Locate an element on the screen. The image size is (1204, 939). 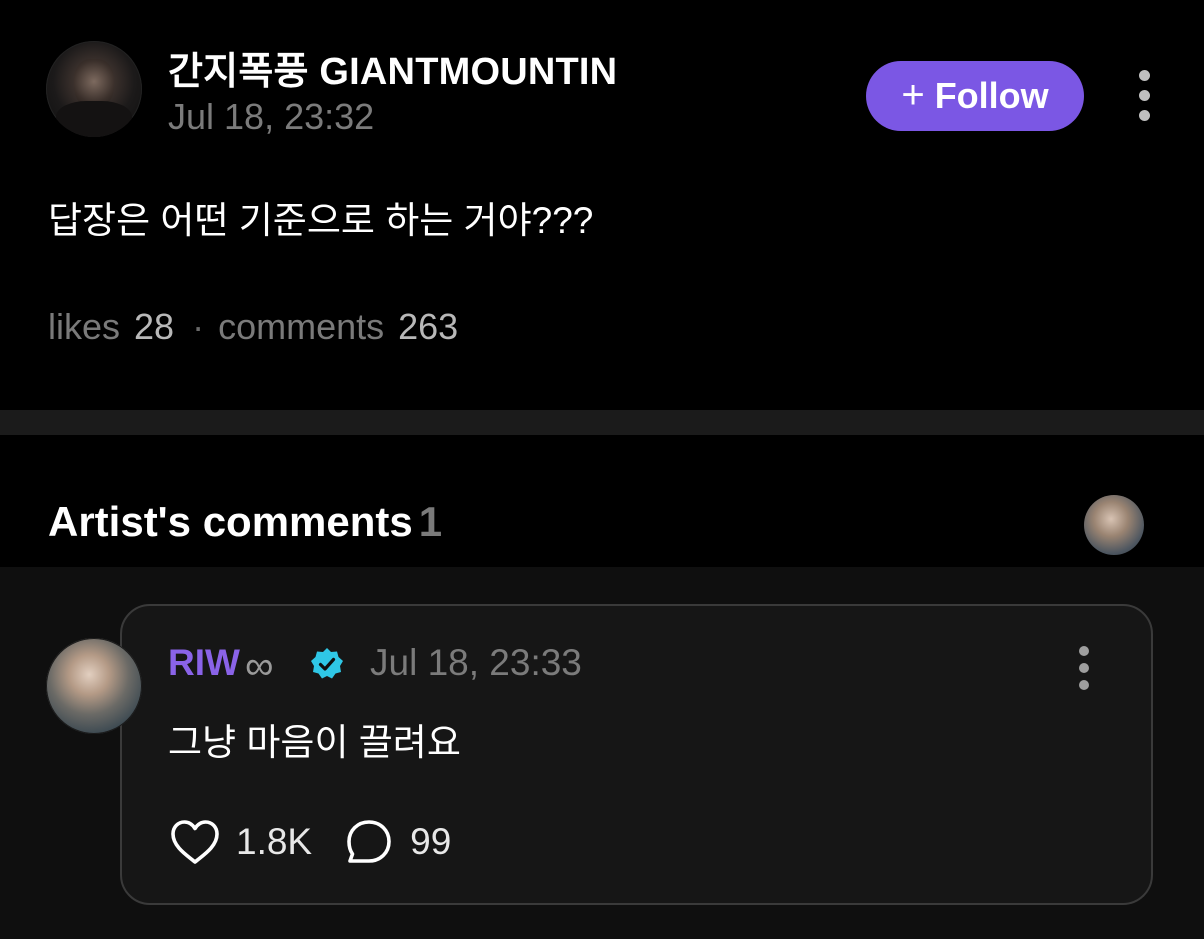
author-avatar is located at coordinates (94, 89).